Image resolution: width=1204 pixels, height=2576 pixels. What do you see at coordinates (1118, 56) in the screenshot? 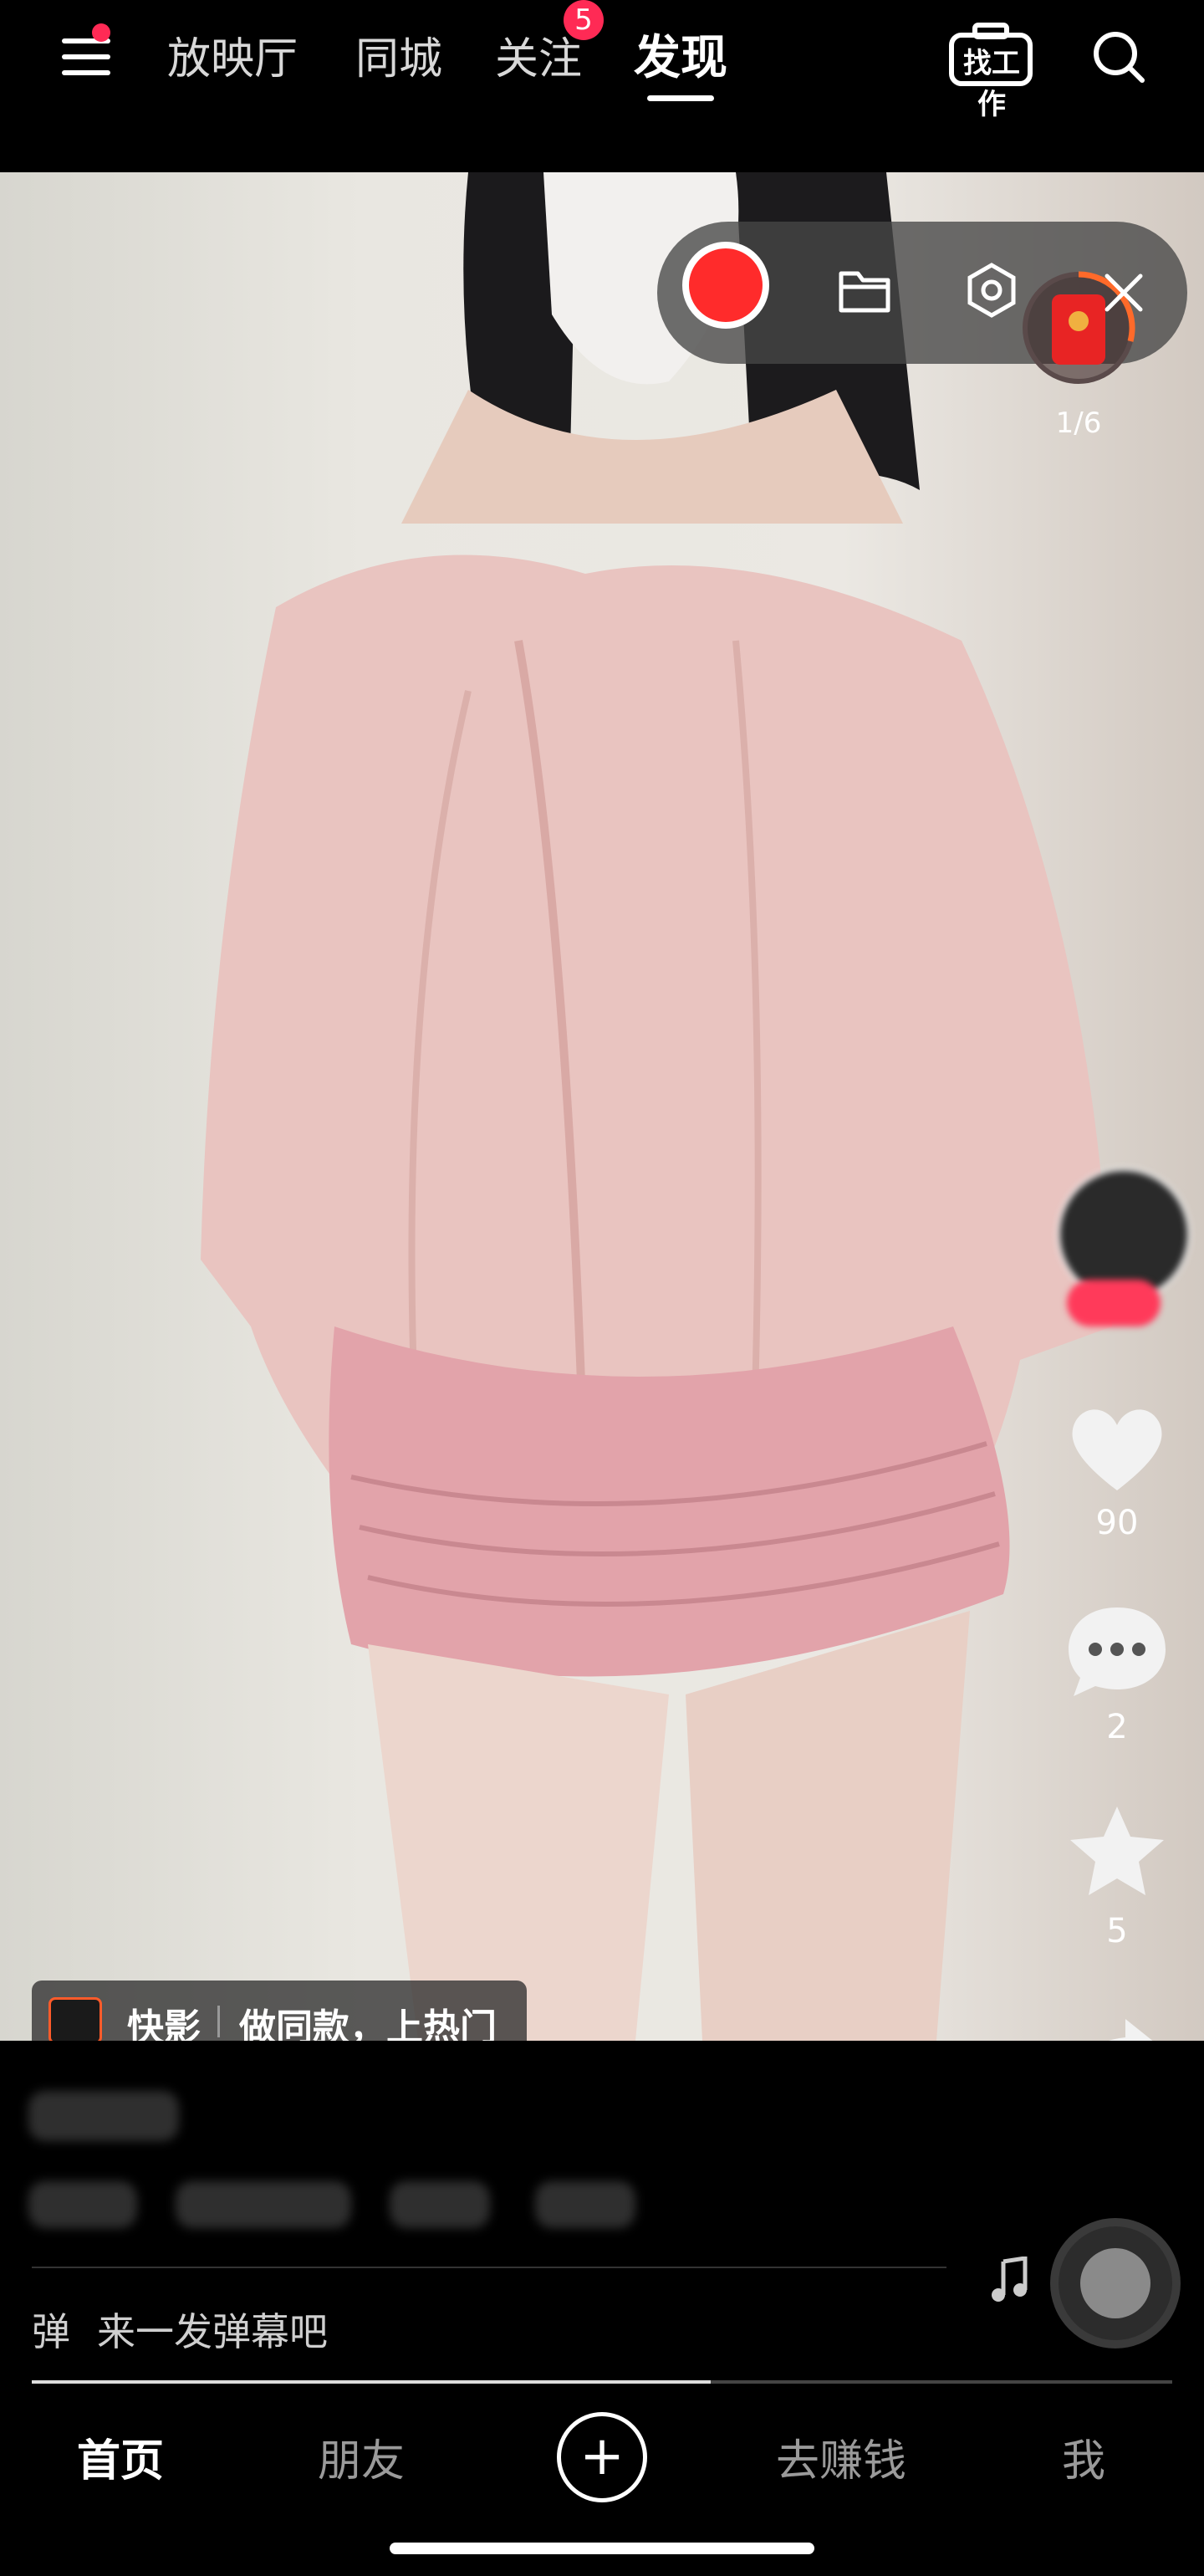
I see `search-icon` at bounding box center [1118, 56].